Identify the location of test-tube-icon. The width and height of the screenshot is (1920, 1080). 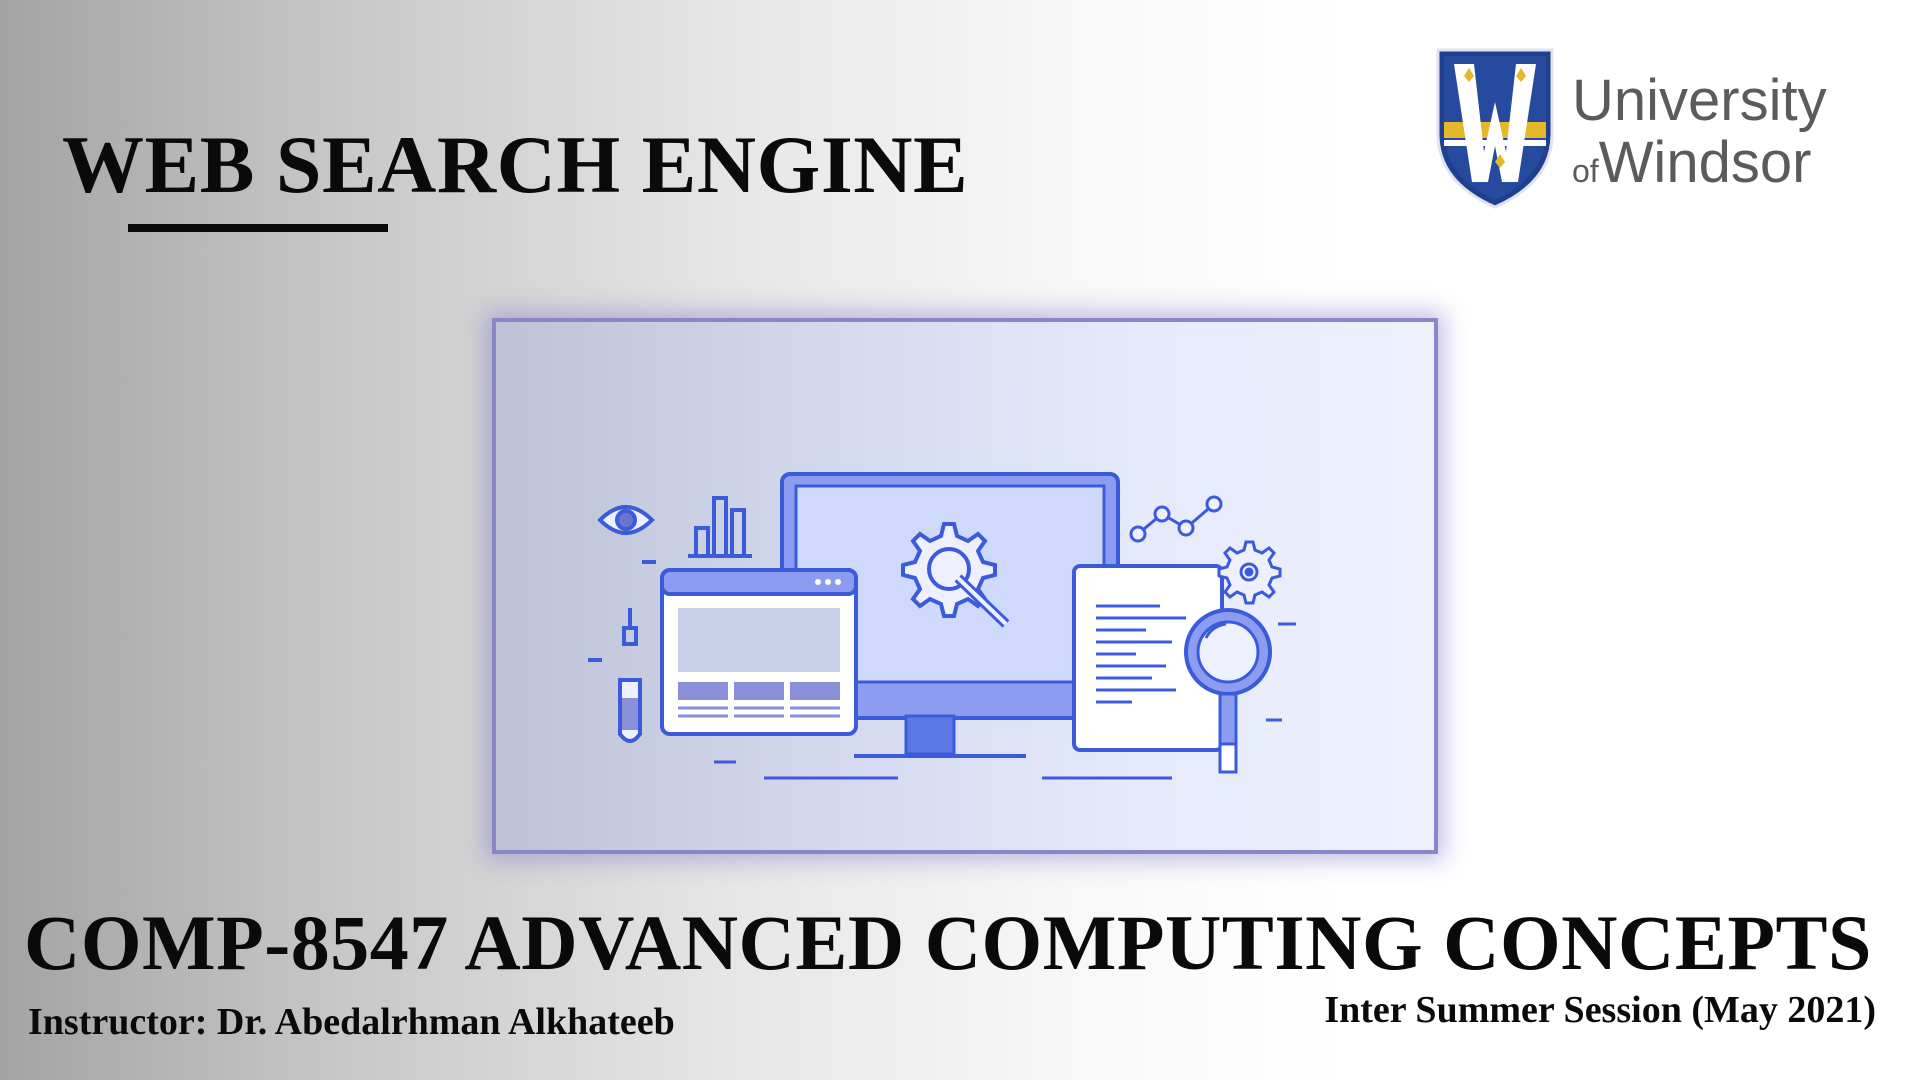
(622, 651).